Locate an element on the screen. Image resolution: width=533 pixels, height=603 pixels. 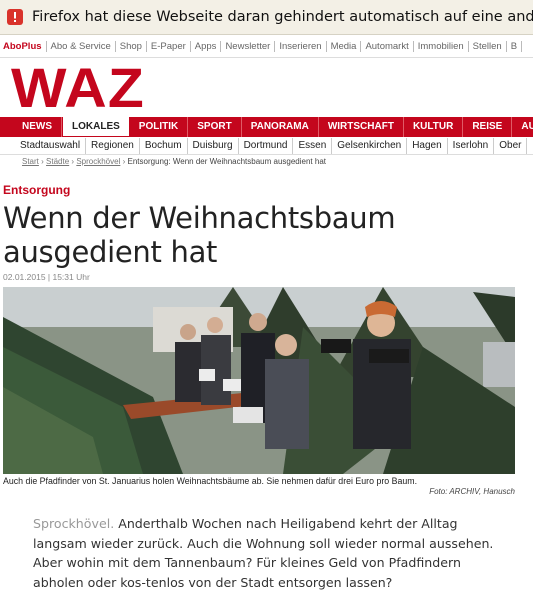
subnav-item: Gelsenkirchen is located at coordinates (370, 146).